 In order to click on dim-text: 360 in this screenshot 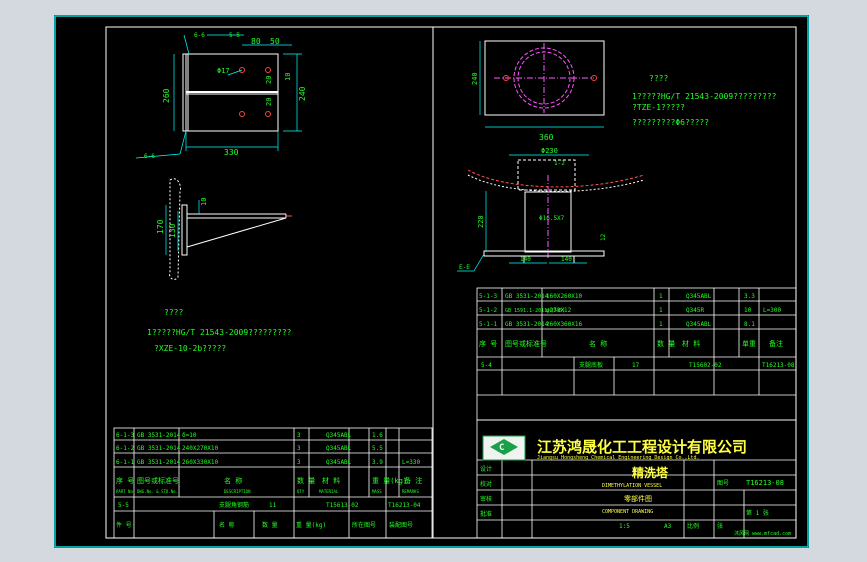, I will do `click(546, 137)`.